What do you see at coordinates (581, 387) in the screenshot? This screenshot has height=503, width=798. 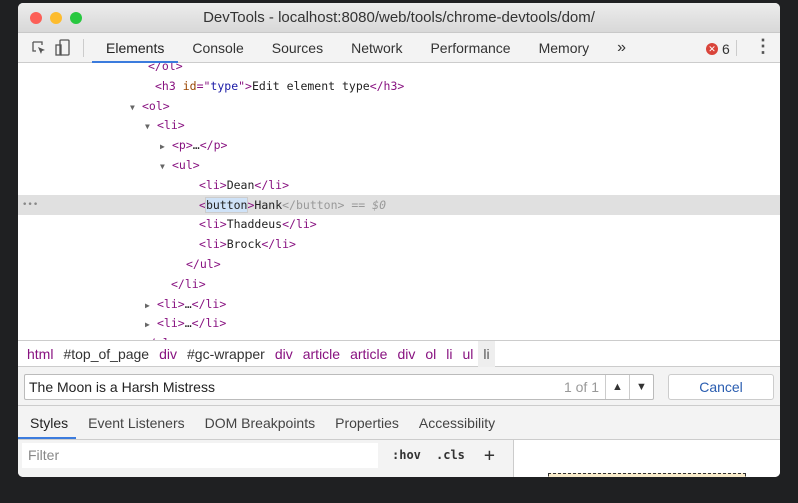 I see `search-match-count: 1 of 1` at bounding box center [581, 387].